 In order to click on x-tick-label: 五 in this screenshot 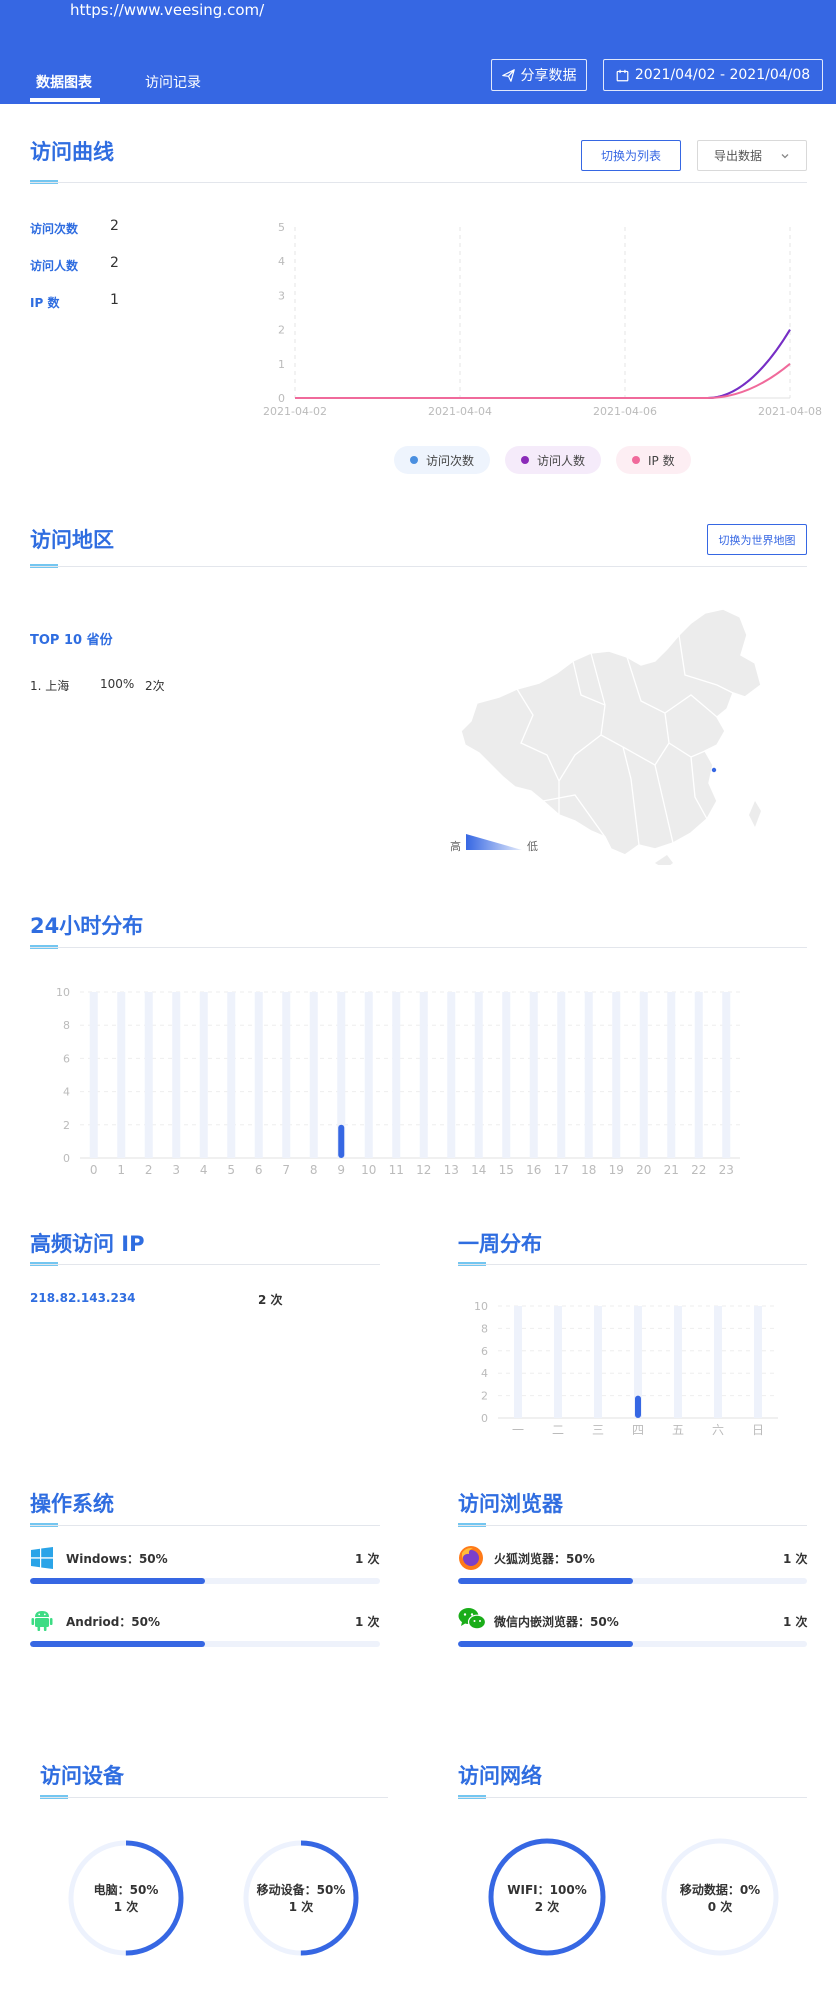, I will do `click(678, 1430)`.